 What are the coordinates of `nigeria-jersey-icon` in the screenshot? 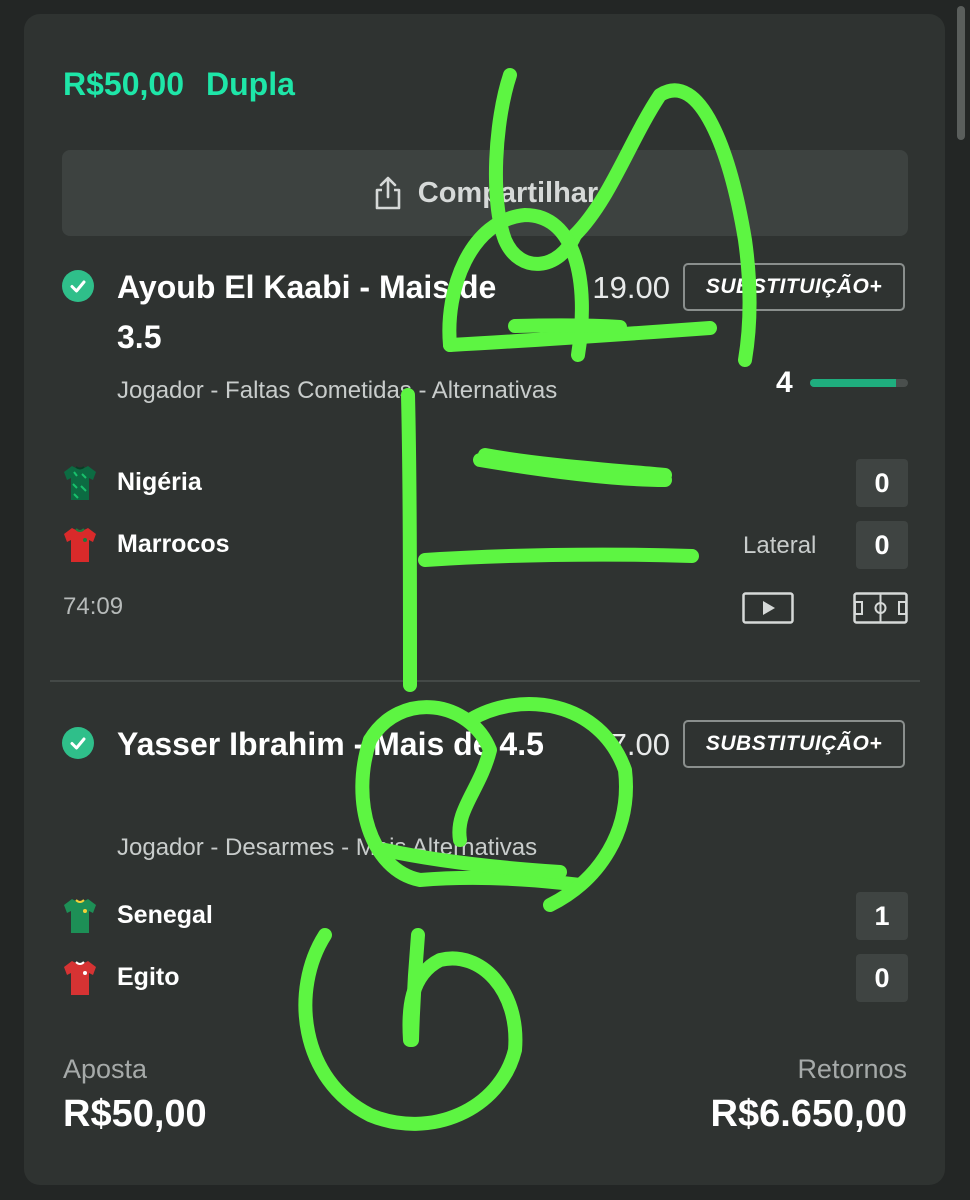 It's located at (80, 483).